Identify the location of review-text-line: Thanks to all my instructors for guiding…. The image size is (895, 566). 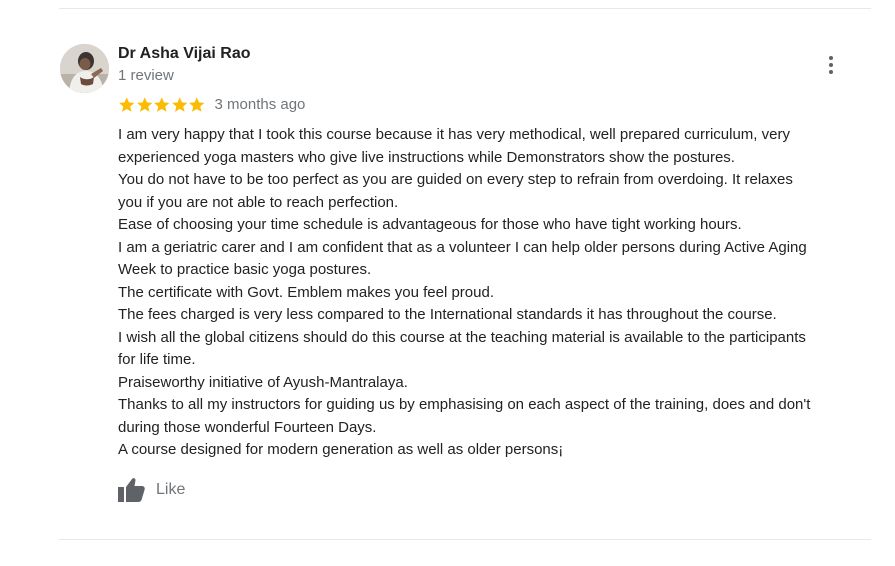
(464, 404).